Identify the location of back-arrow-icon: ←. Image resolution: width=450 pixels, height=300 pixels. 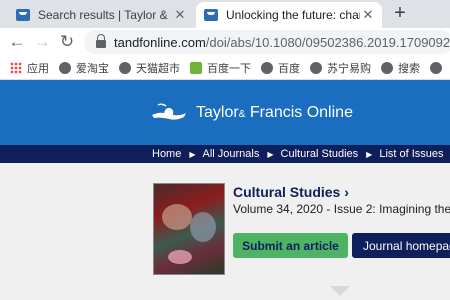
(17, 42).